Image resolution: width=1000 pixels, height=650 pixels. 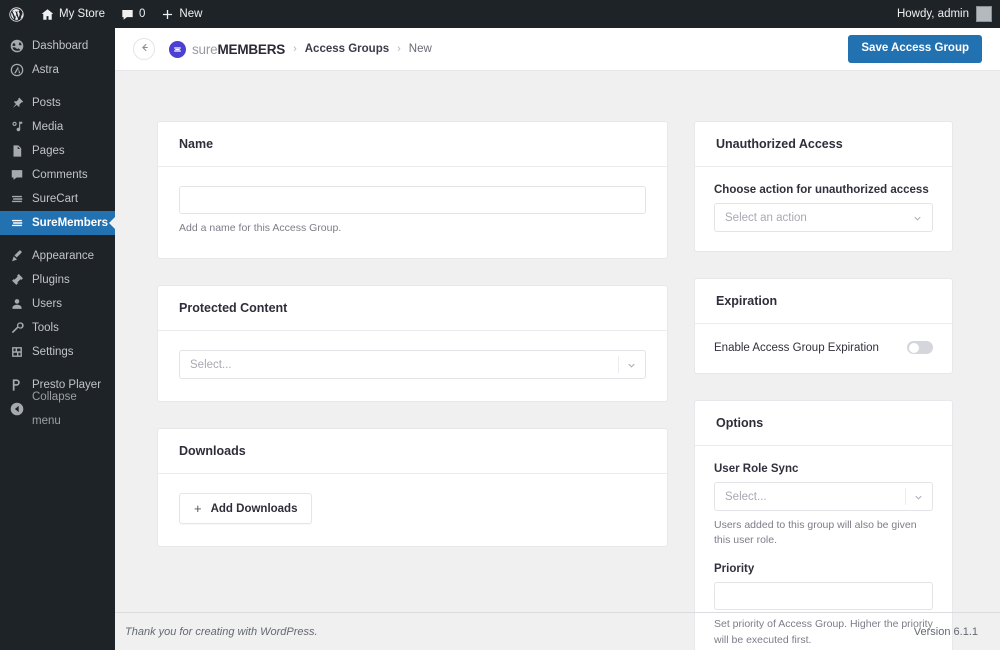 What do you see at coordinates (823, 301) in the screenshot?
I see `expiration-card-title: Expiration` at bounding box center [823, 301].